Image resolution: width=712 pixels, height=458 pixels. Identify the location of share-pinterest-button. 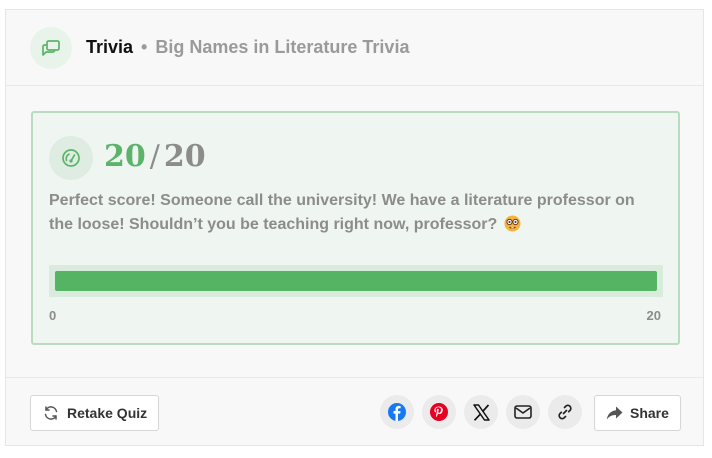
(439, 412).